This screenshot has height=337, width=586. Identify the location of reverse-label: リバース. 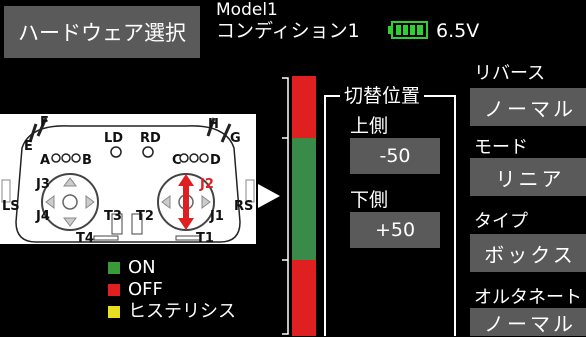
(510, 73).